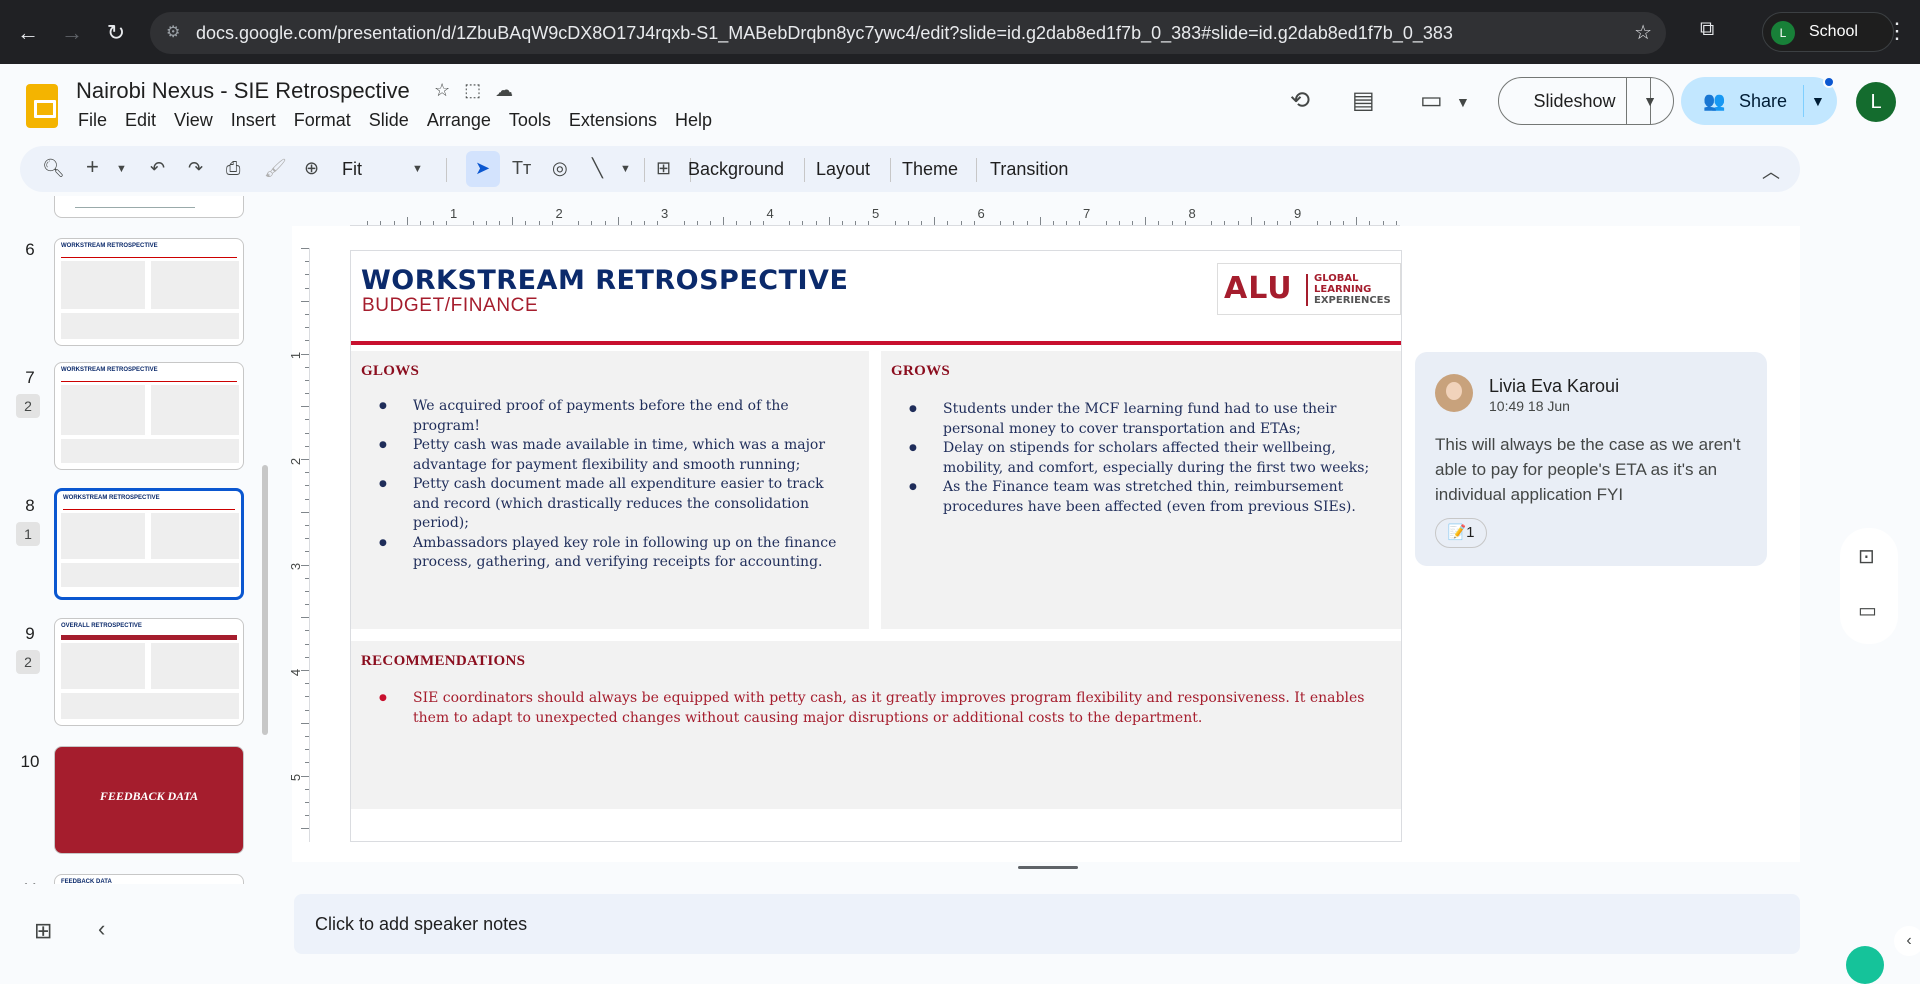 The height and width of the screenshot is (984, 1920). Describe the element at coordinates (463, 119) in the screenshot. I see `menu-arrange: Arrange` at that location.